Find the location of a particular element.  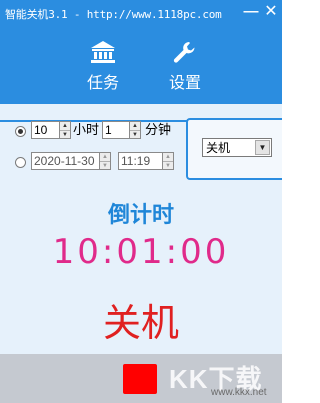

action-select-value: 关机 is located at coordinates (218, 148).